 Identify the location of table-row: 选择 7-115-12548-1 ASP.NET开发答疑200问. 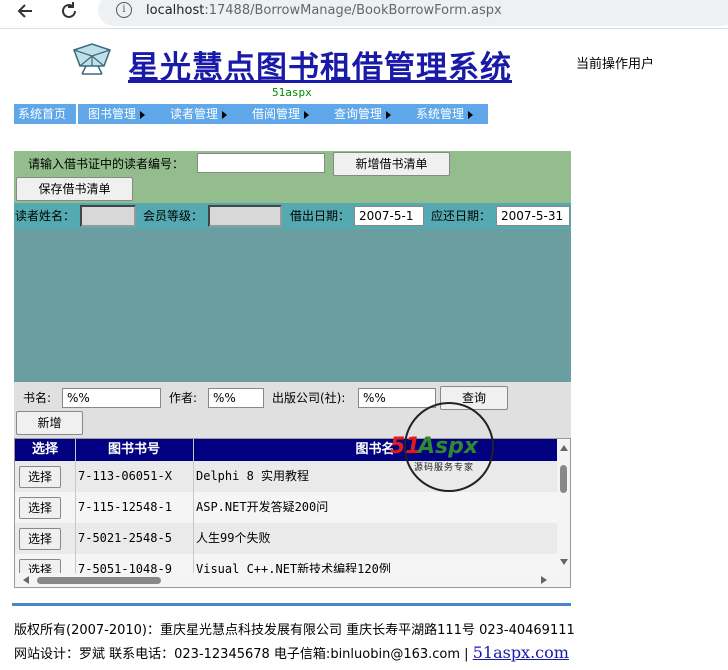
(286, 507).